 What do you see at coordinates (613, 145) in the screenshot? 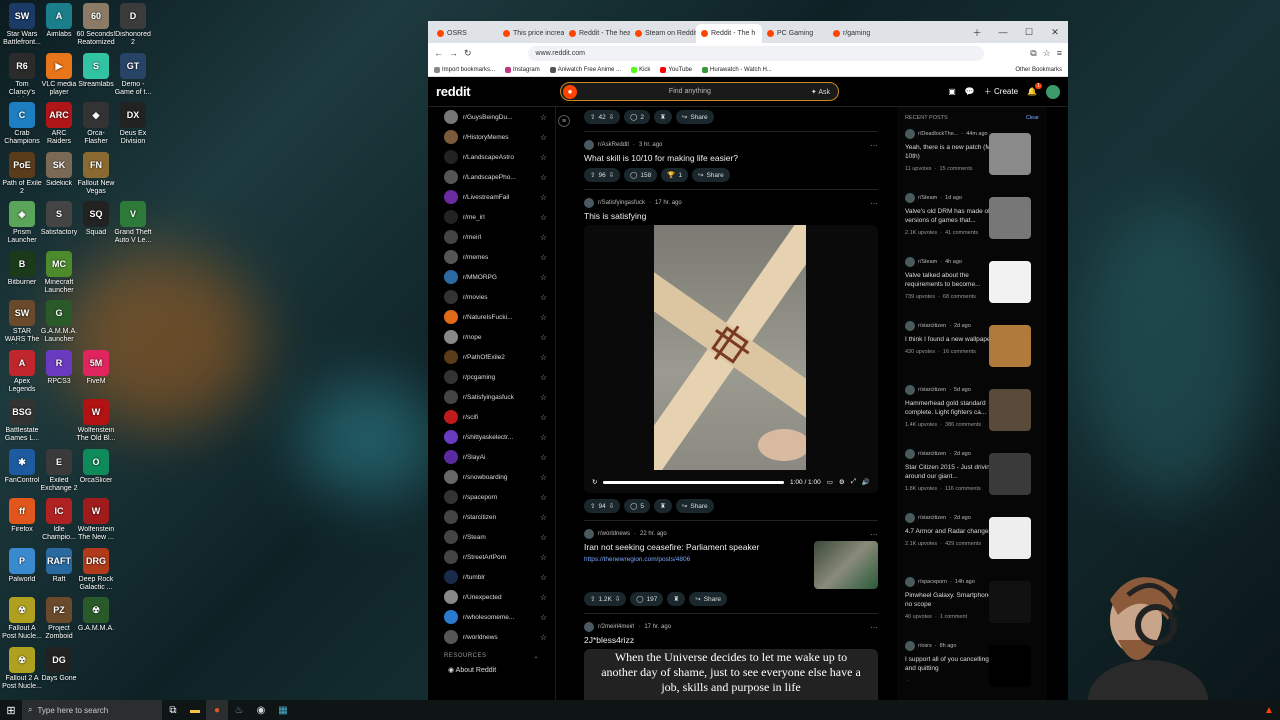
I see `subreddit-name: r/AskReddit` at bounding box center [613, 145].